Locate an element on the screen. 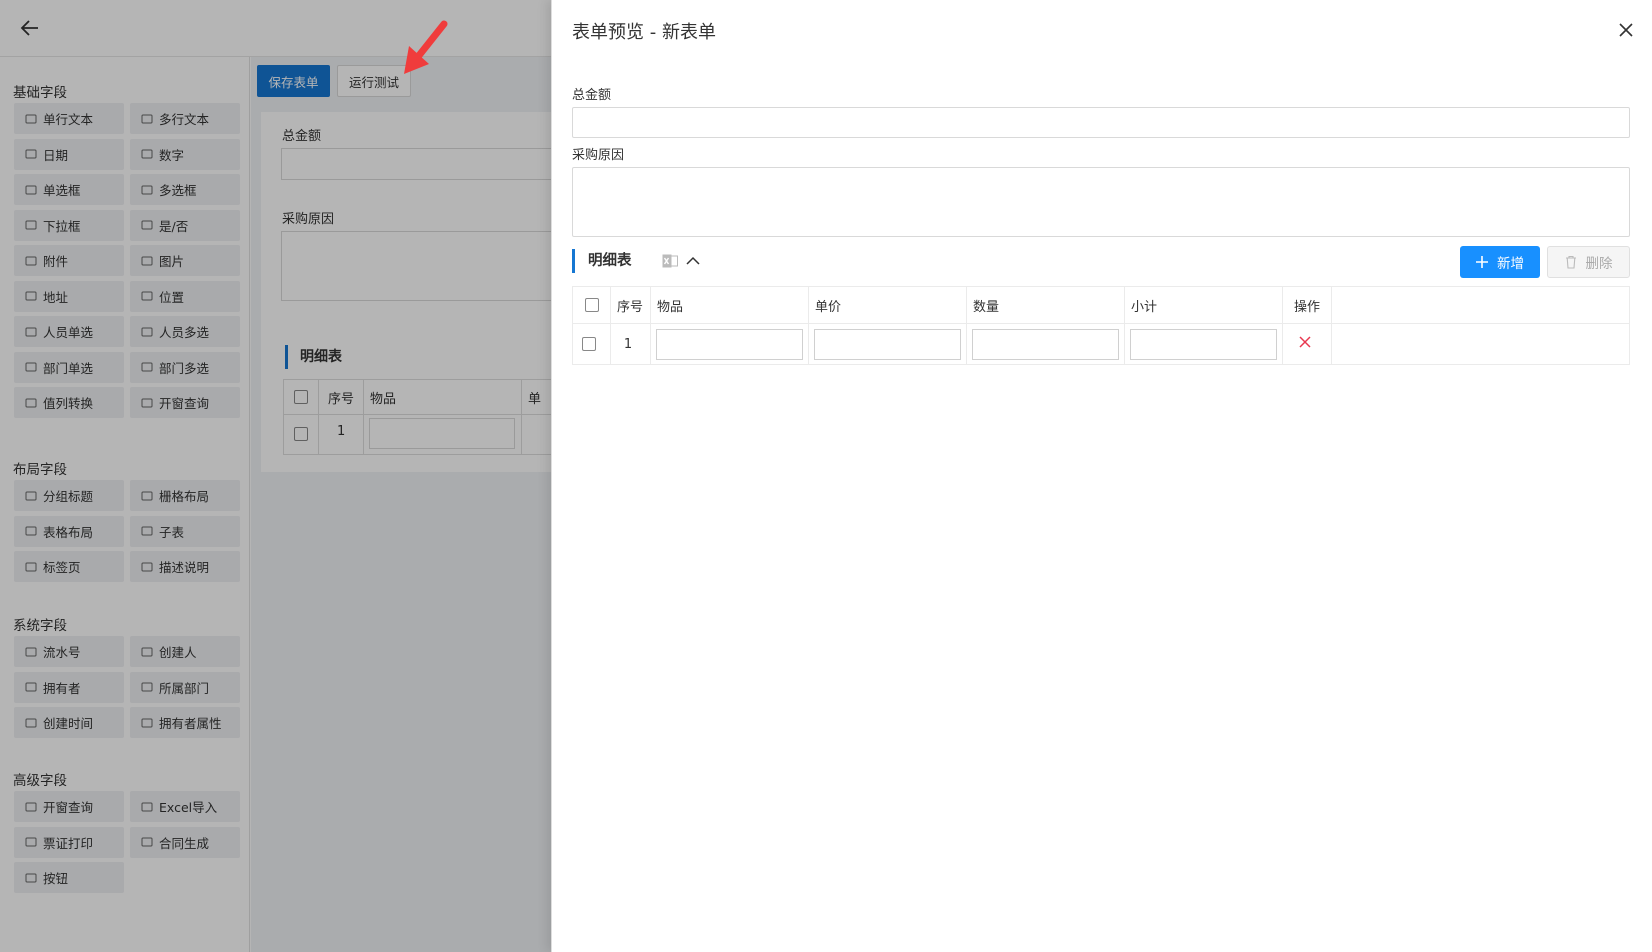  palette-field-button: 日期 is located at coordinates (69, 154).